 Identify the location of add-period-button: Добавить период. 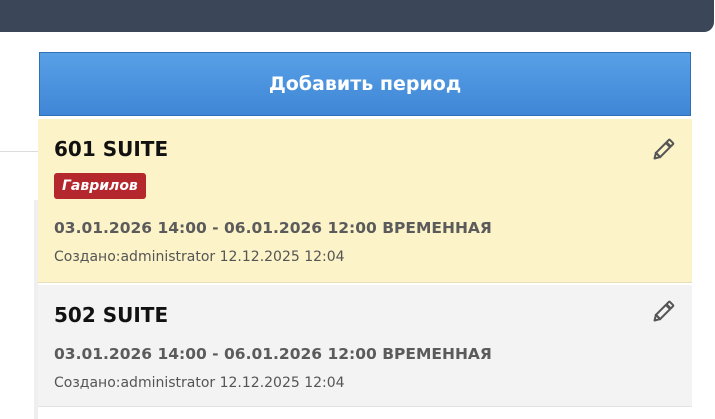
(365, 84).